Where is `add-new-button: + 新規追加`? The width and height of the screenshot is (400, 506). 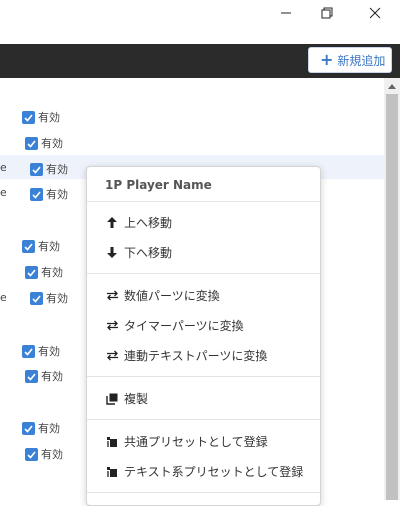 add-new-button: + 新規追加 is located at coordinates (350, 60).